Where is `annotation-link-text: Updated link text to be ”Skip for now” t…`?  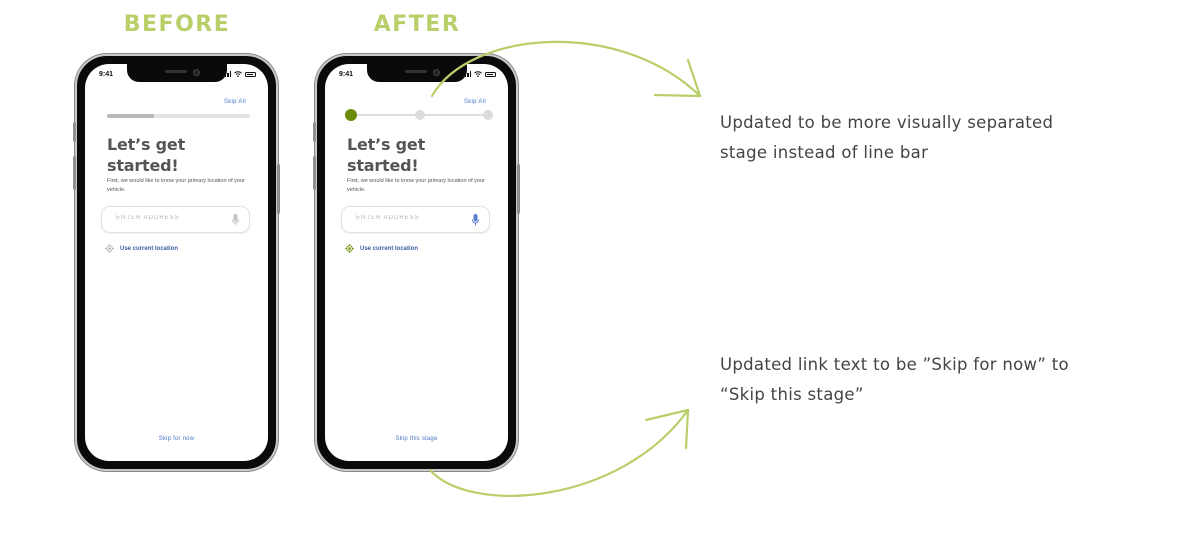 annotation-link-text: Updated link text to be ”Skip for now” t… is located at coordinates (894, 379).